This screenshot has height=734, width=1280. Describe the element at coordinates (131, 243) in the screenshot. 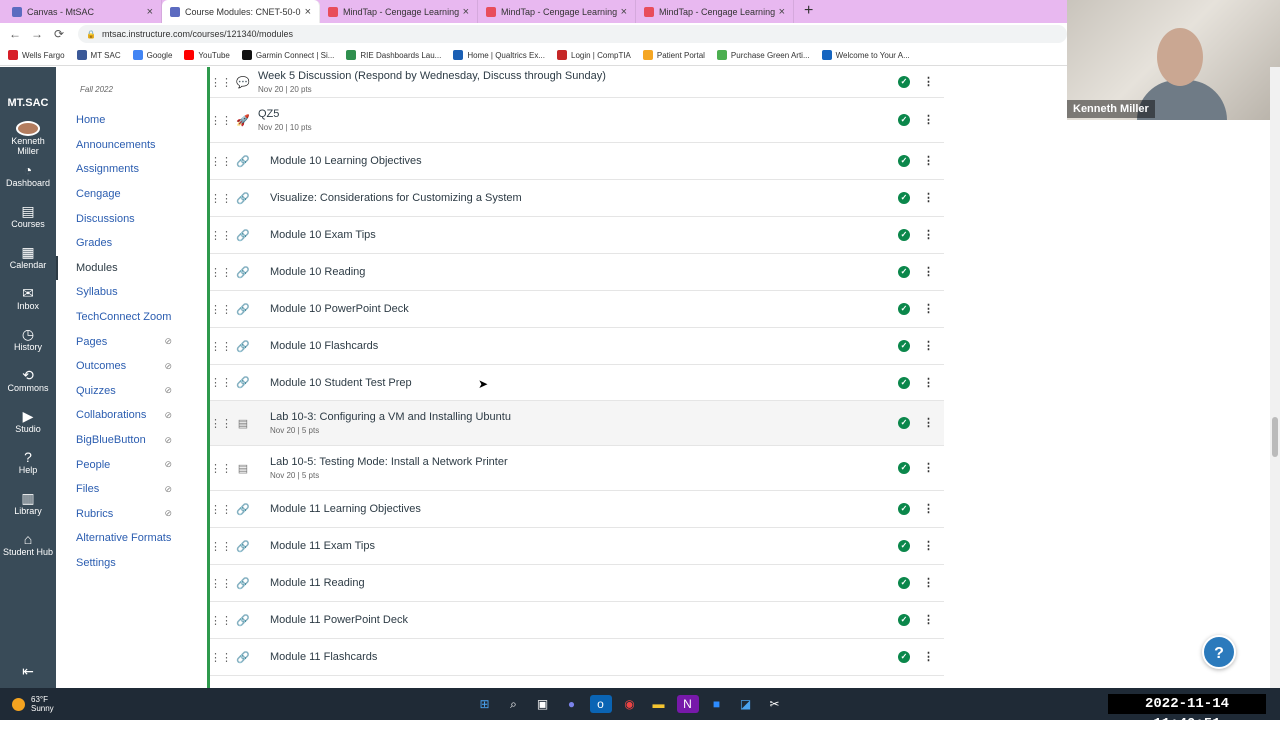

I see `course-nav-grades: Grades` at that location.